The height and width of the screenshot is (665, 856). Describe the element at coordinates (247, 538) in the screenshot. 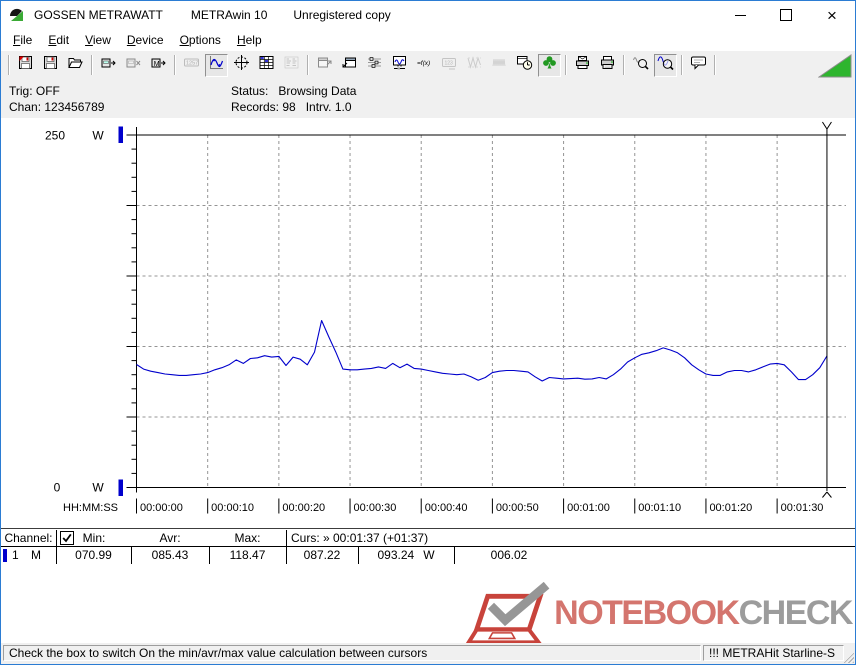

I see `col-header-max: Max:` at that location.